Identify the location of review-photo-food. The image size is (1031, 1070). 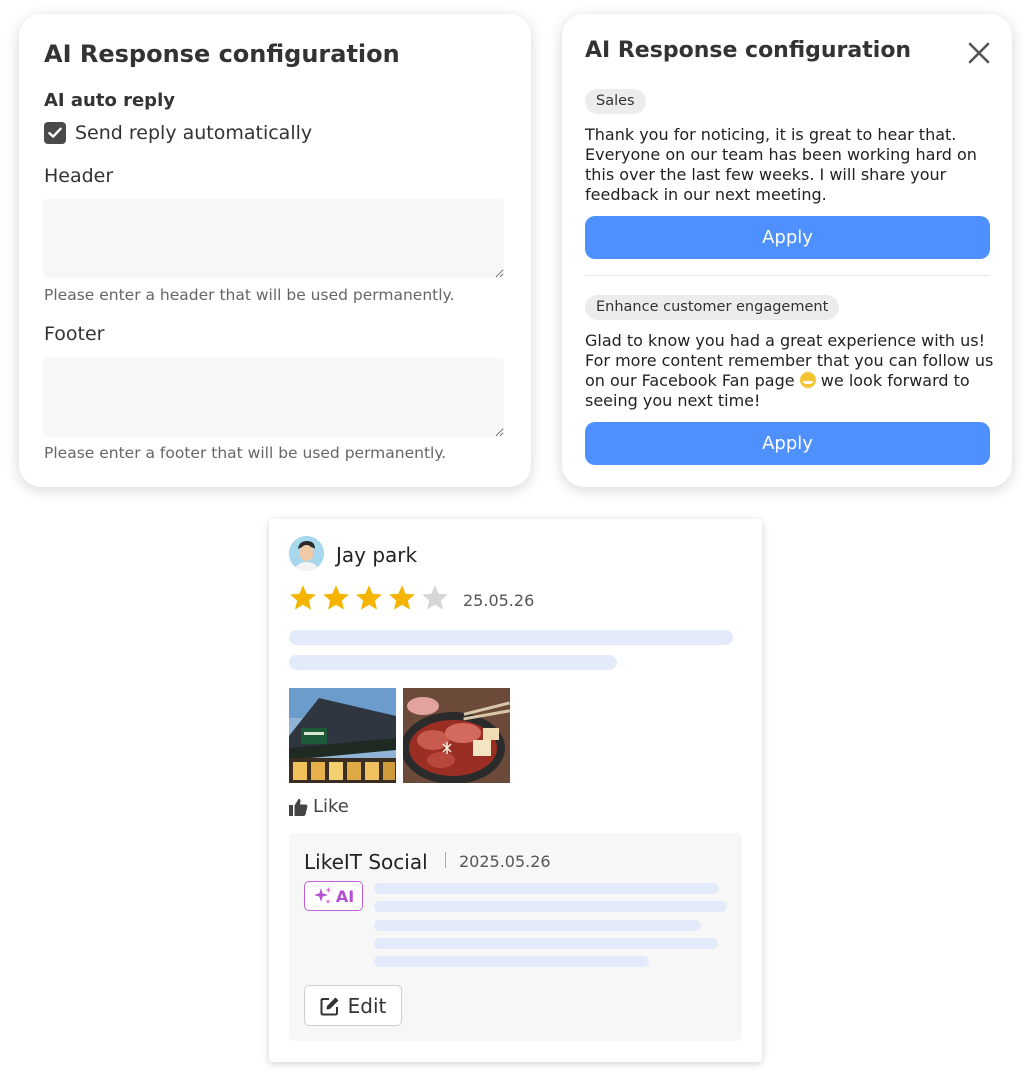
(456, 735).